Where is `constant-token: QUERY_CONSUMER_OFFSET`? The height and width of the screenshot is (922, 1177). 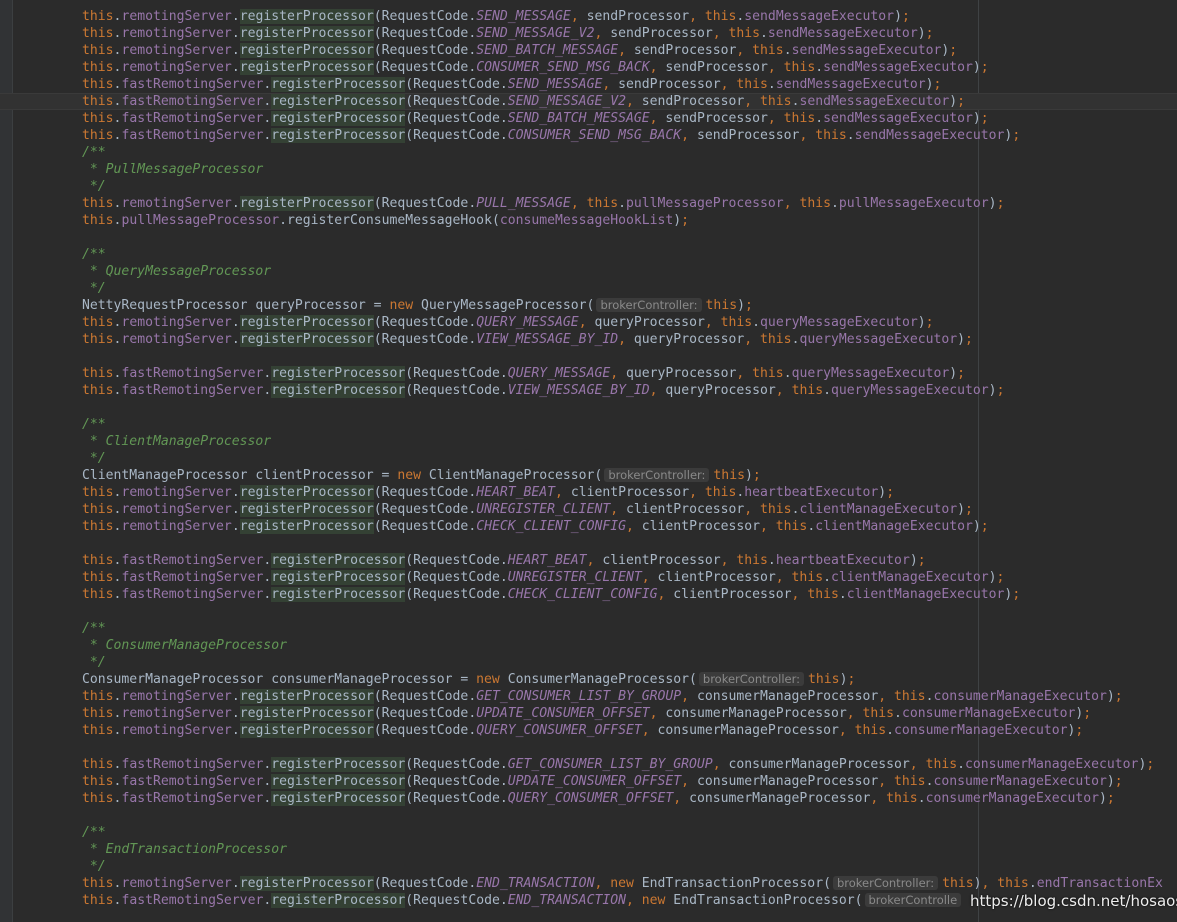 constant-token: QUERY_CONSUMER_OFFSET is located at coordinates (559, 730).